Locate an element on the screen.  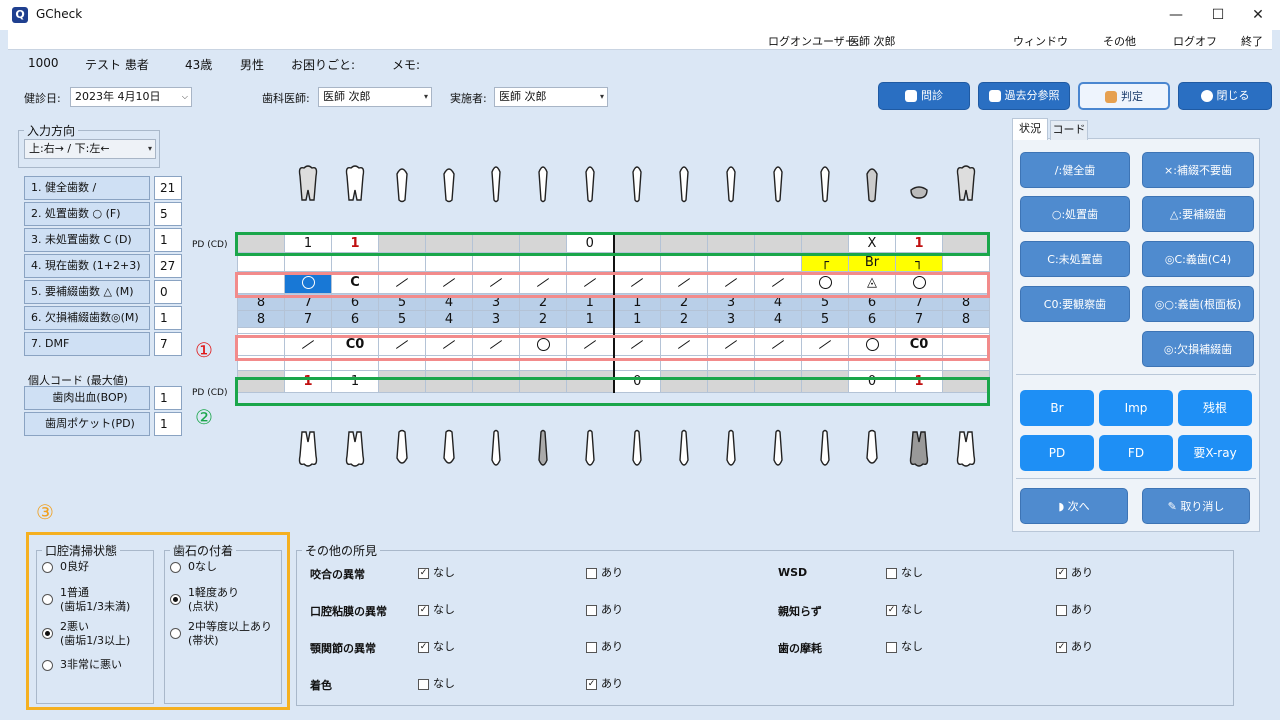
count-value-2: 5 is located at coordinates (168, 214).